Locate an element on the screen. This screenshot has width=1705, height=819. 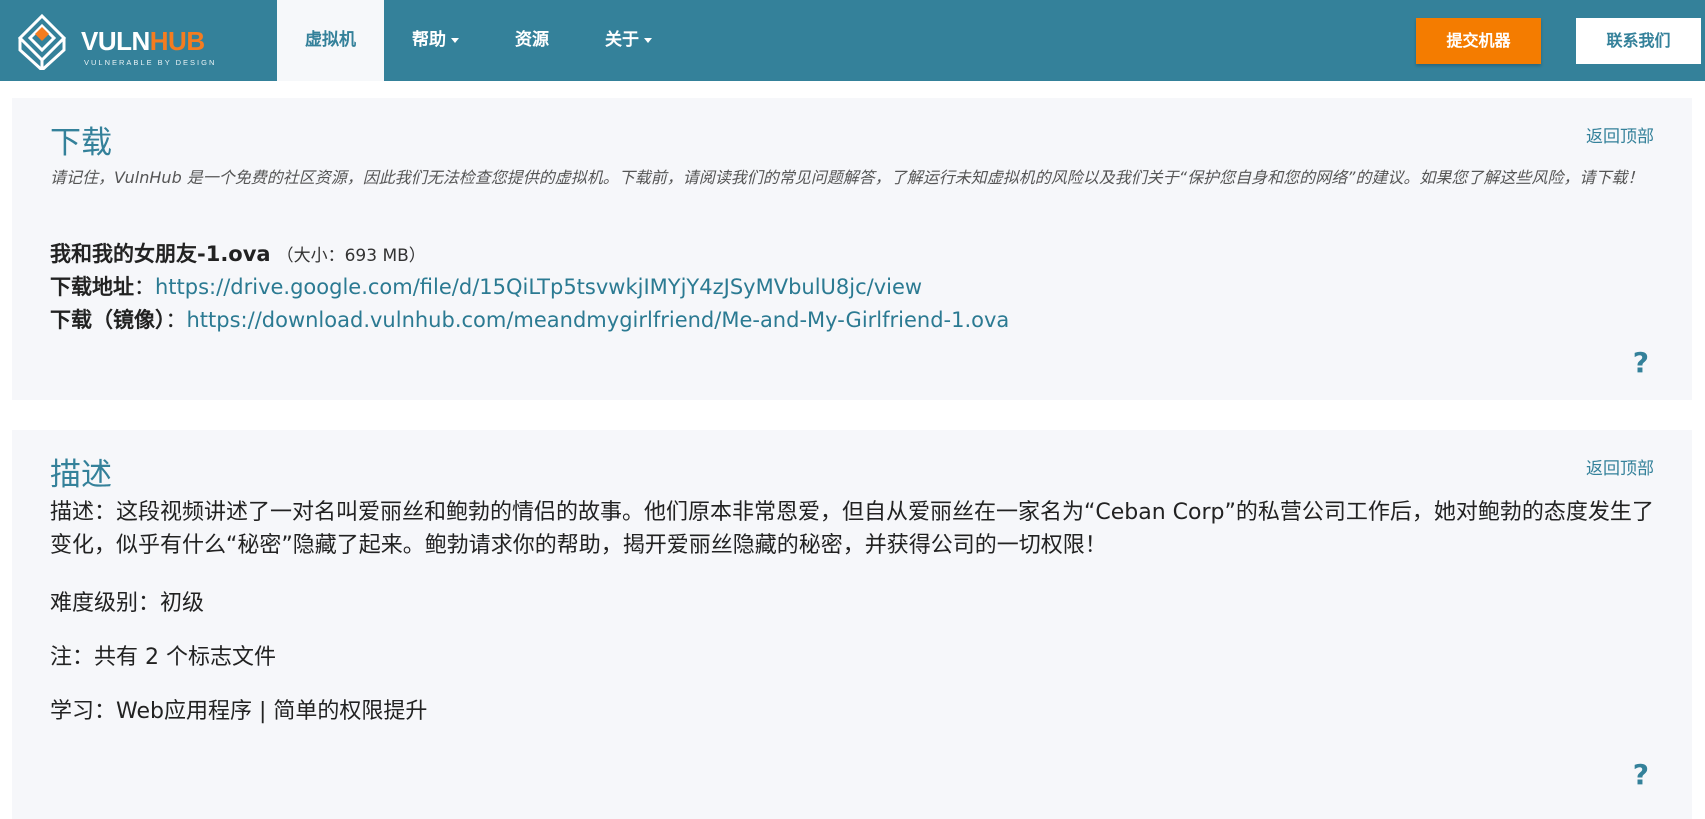
learning-topics: 学习：Web应用程序 | 简单的权限提升 is located at coordinates (239, 711).